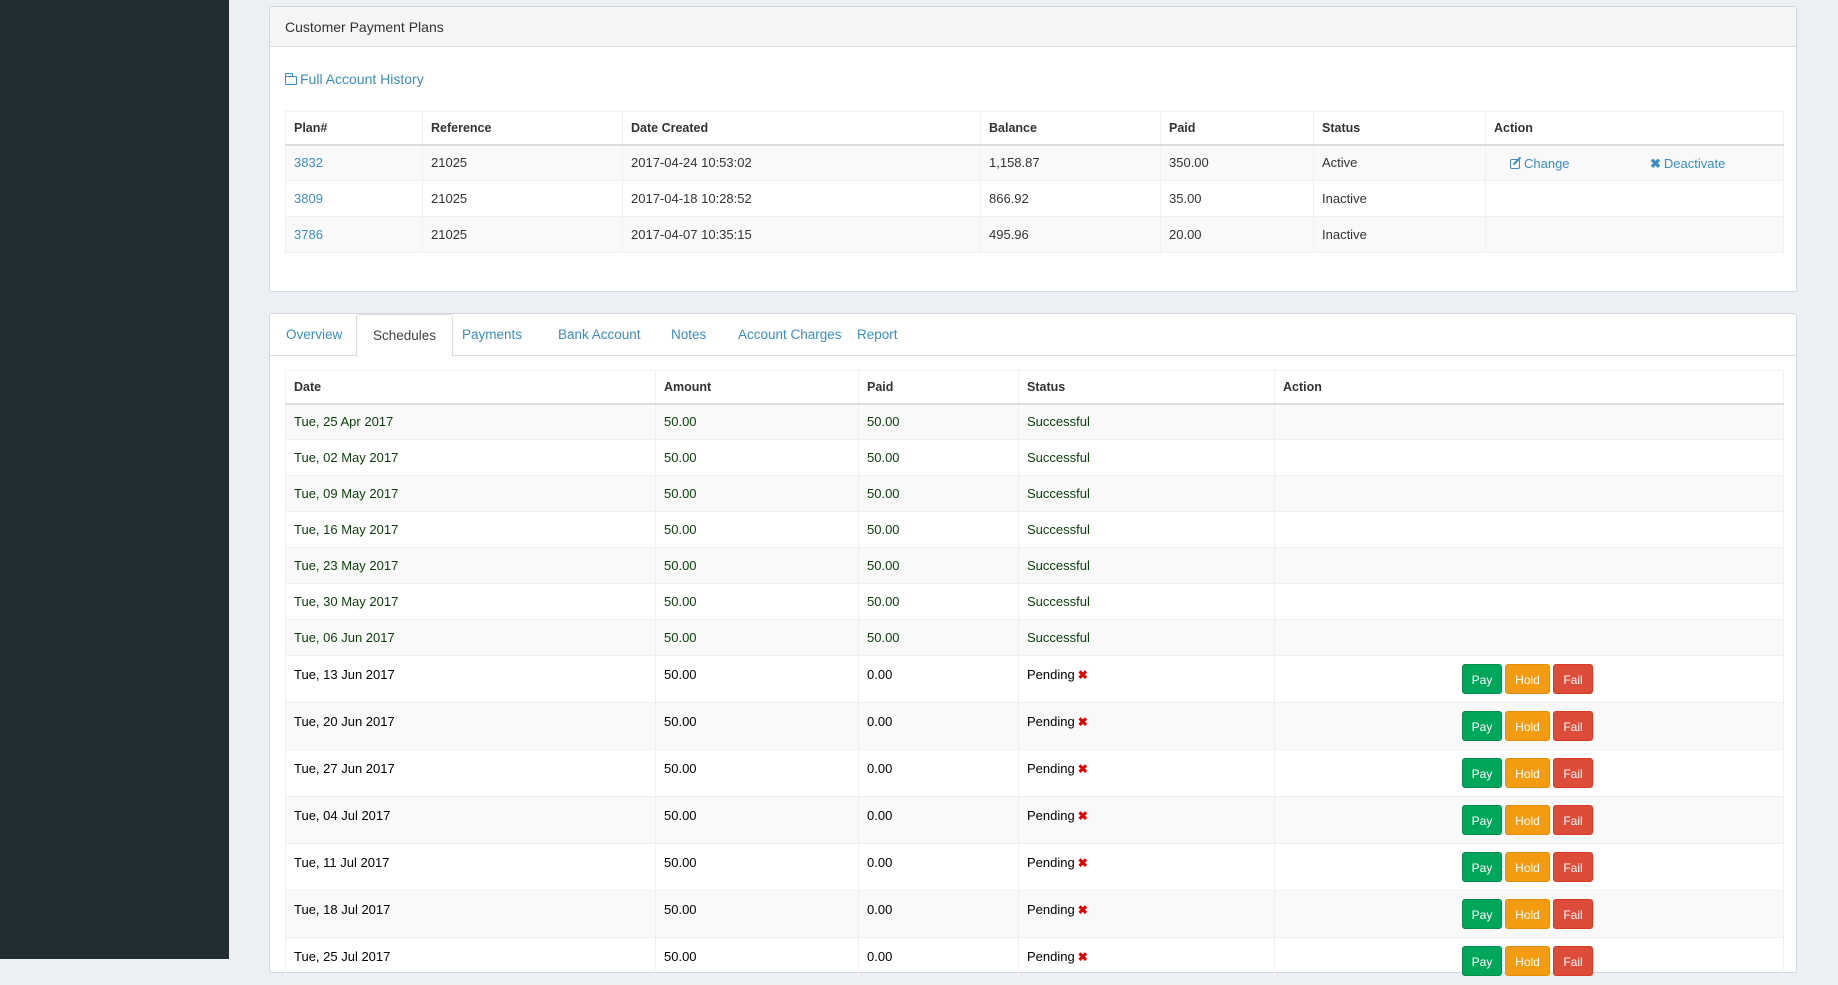  What do you see at coordinates (688, 335) in the screenshot?
I see `tab-notes: Notes` at bounding box center [688, 335].